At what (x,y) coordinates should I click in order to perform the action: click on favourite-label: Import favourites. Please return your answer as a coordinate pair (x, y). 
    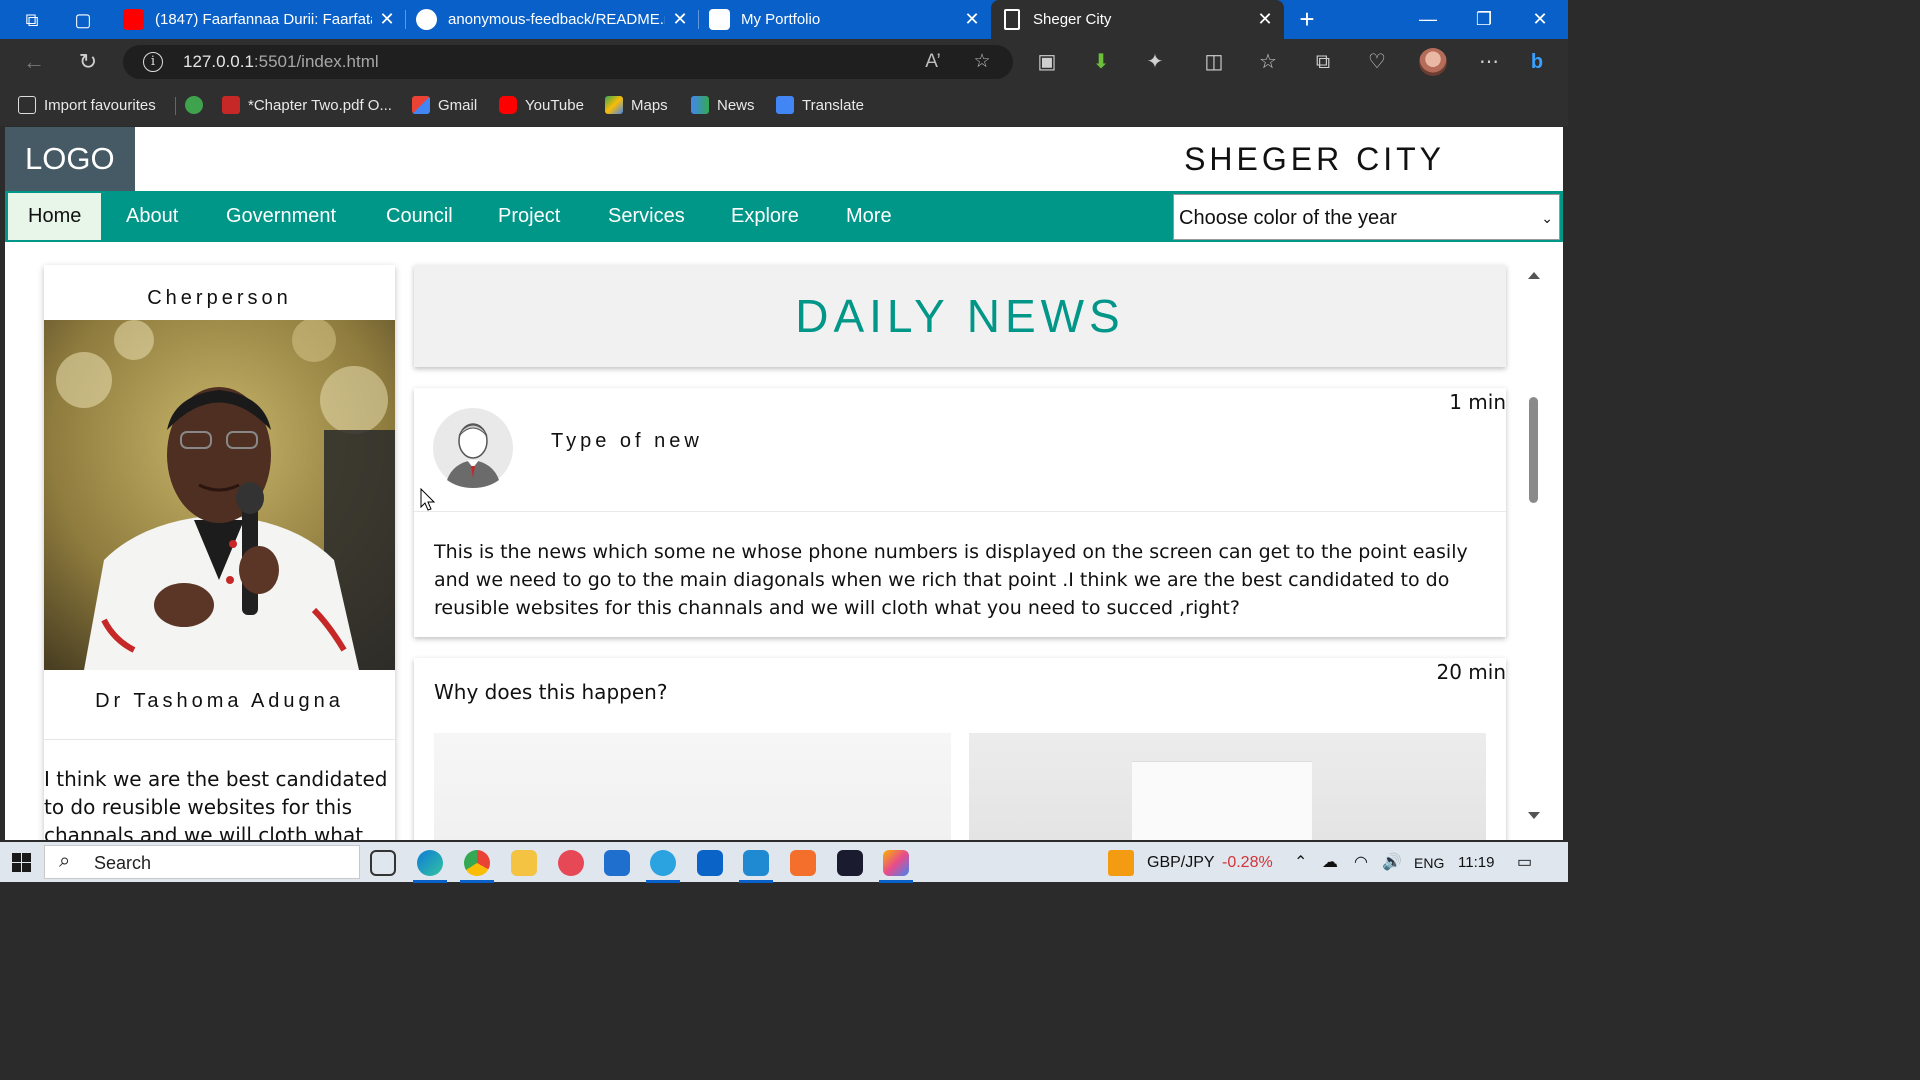
    Looking at the image, I should click on (100, 105).